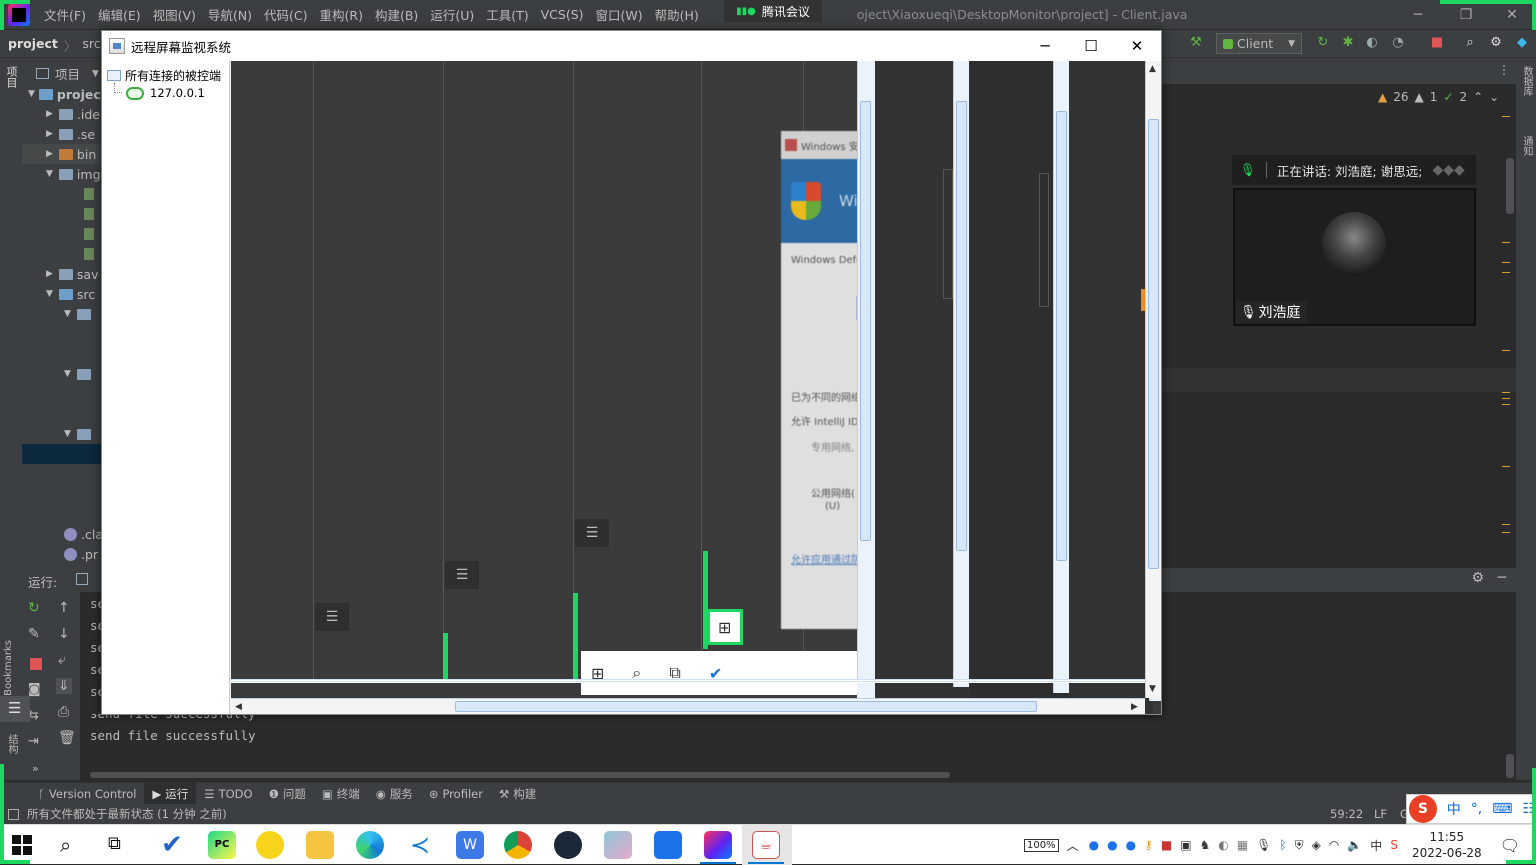 This screenshot has width=1536, height=865. I want to click on stop-icon, so click(36, 664).